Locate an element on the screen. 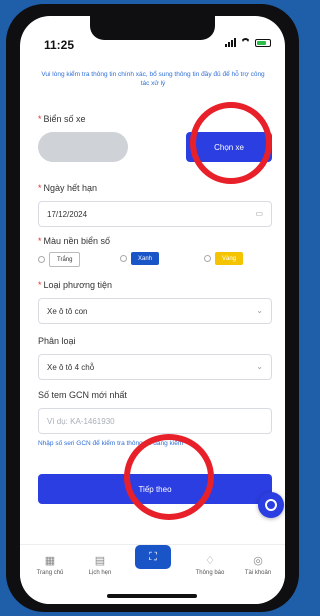 The height and width of the screenshot is (616, 320). expiry-label: * Ngày hết hạn is located at coordinates (68, 188).